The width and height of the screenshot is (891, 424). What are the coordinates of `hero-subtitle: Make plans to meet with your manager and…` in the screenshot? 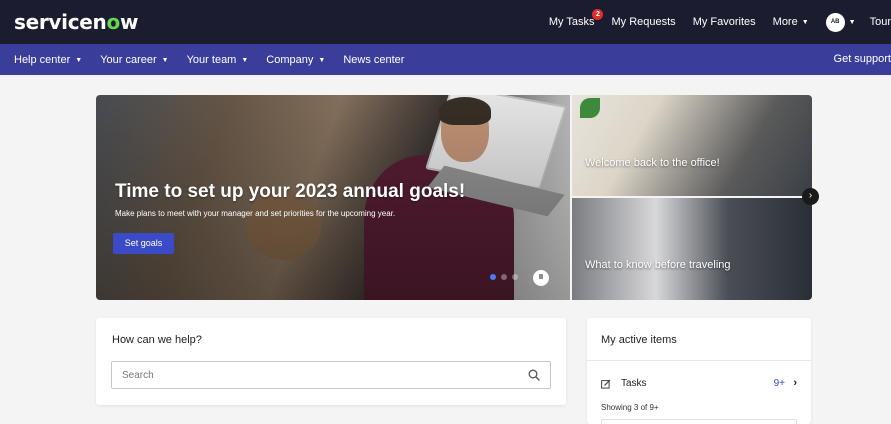 It's located at (255, 213).